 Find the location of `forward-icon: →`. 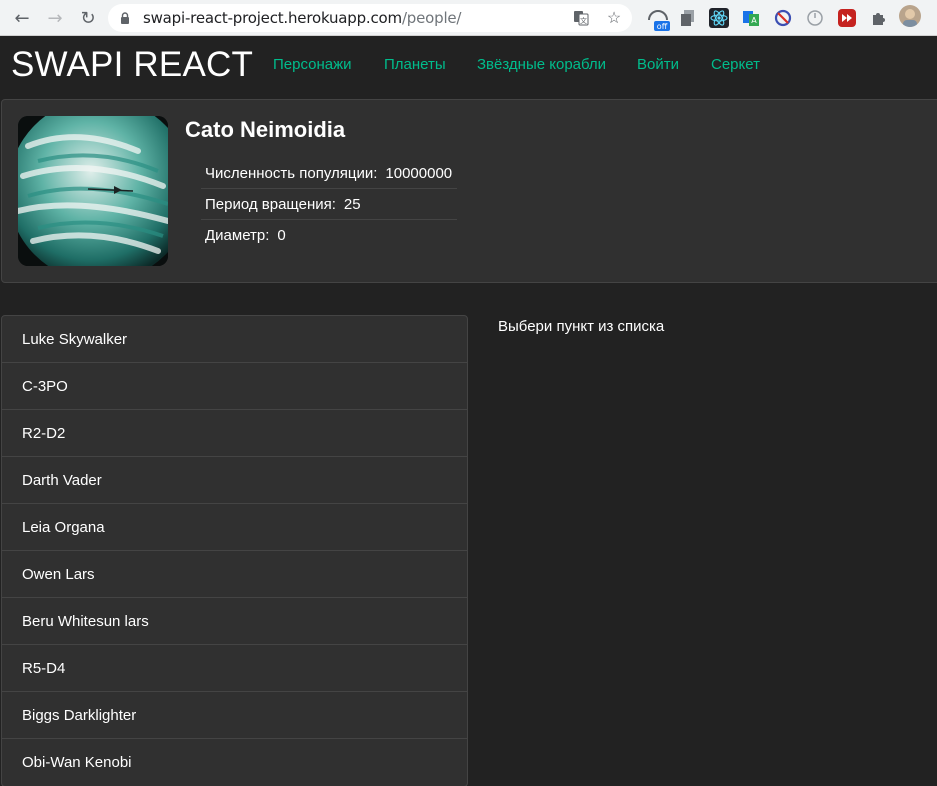

forward-icon: → is located at coordinates (55, 18).